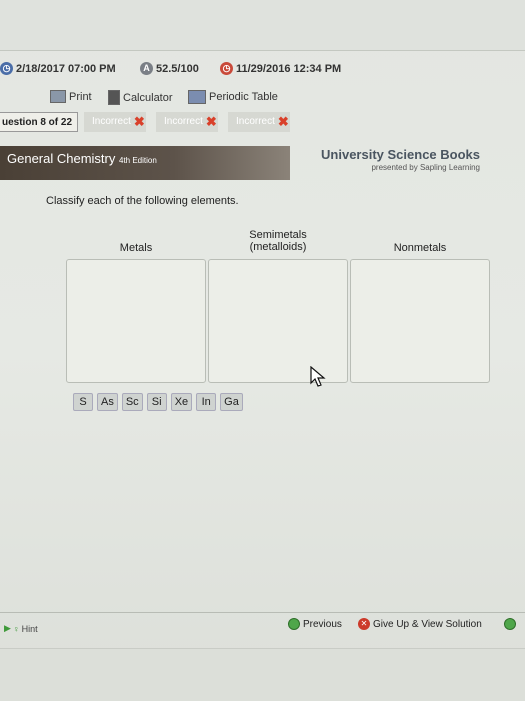 This screenshot has width=525, height=701. What do you see at coordinates (278, 321) in the screenshot?
I see `drop-zone-semimetals` at bounding box center [278, 321].